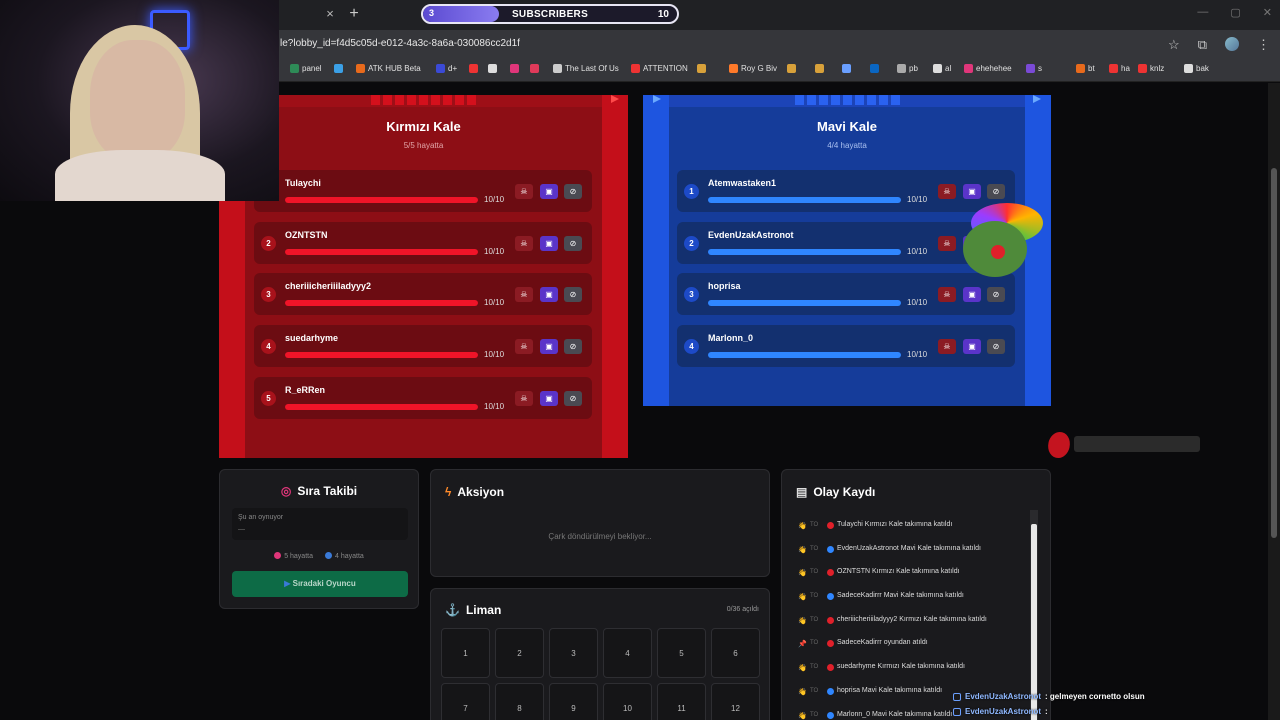  I want to click on bookmark-label: ATTENTION, so click(665, 68).